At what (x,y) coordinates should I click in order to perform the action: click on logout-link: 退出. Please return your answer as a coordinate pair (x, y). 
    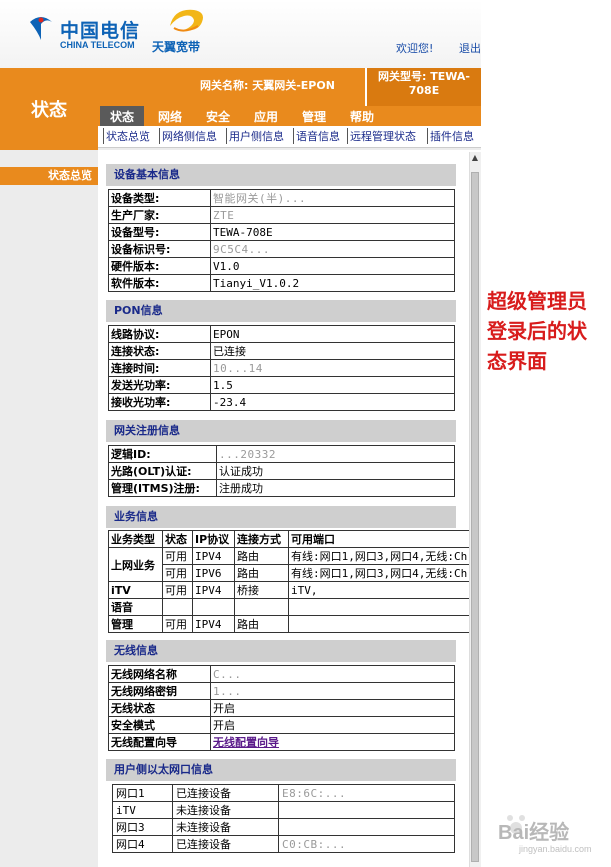
    Looking at the image, I should click on (470, 48).